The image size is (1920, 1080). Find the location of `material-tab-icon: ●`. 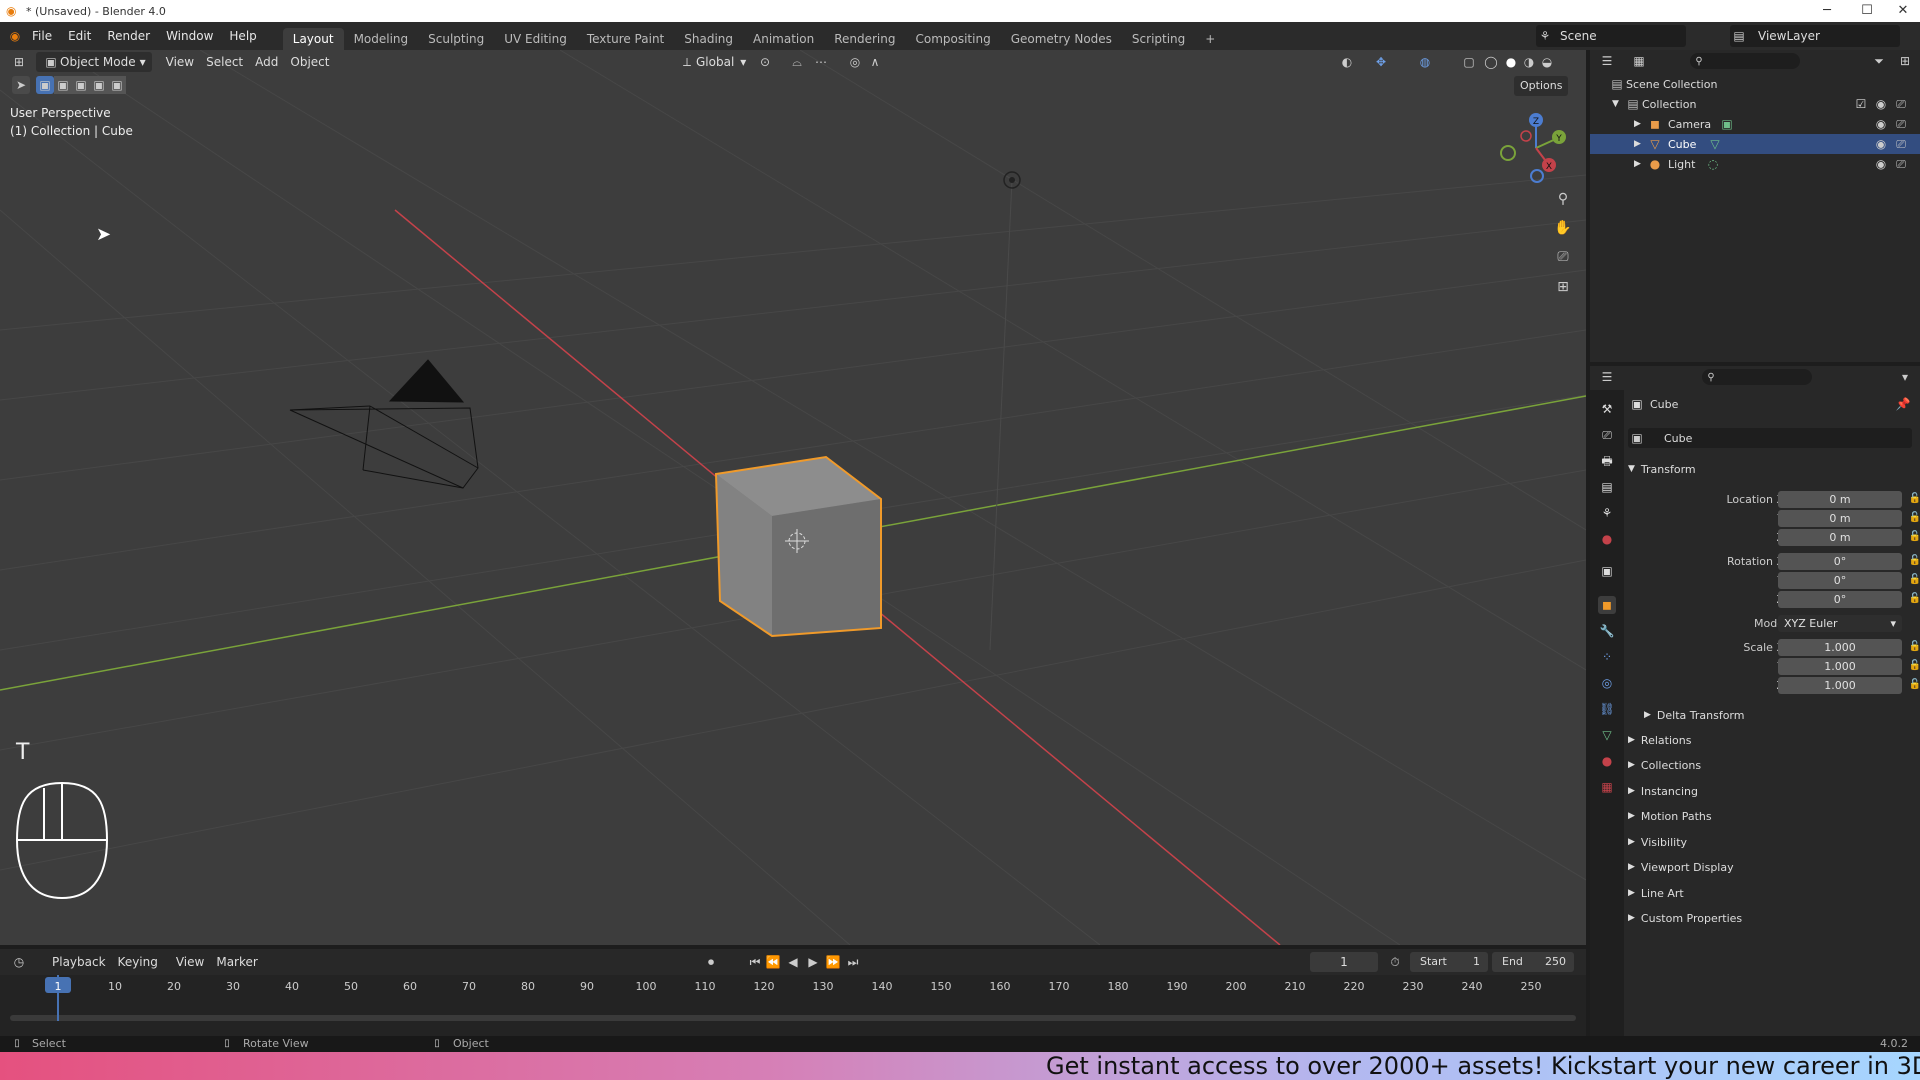

material-tab-icon: ● is located at coordinates (1607, 761).